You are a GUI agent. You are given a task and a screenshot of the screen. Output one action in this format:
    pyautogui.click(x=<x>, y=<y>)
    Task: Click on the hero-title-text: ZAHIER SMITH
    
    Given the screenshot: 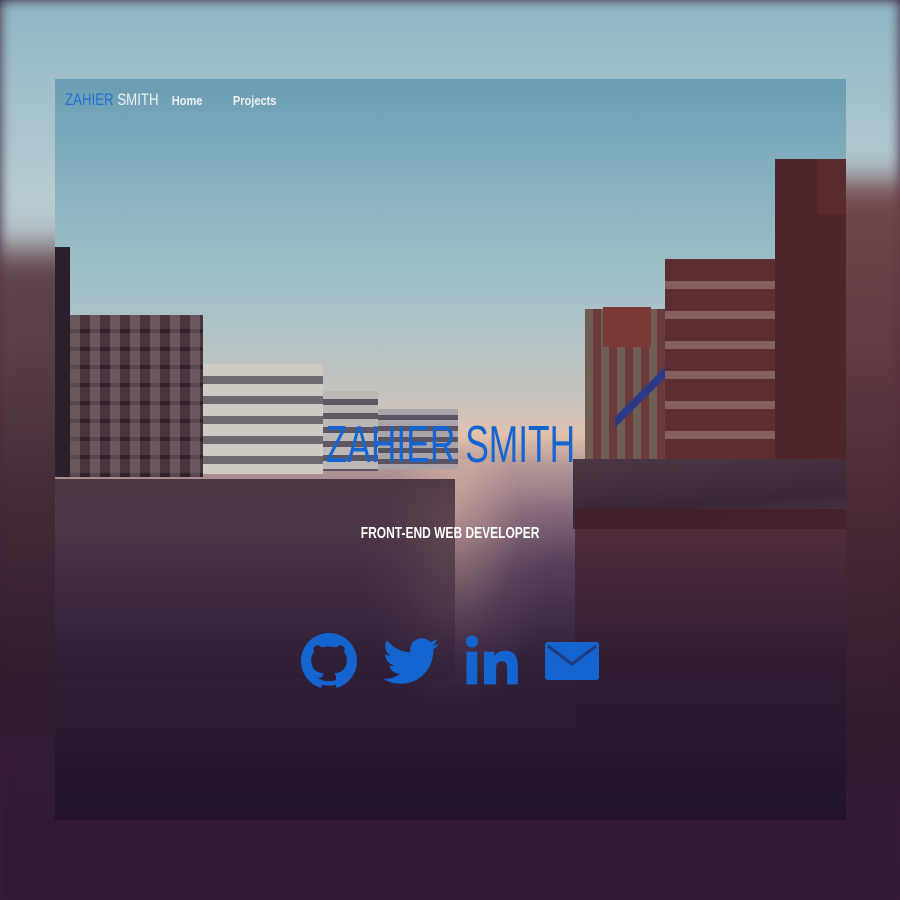 What is the action you would take?
    pyautogui.click(x=450, y=445)
    